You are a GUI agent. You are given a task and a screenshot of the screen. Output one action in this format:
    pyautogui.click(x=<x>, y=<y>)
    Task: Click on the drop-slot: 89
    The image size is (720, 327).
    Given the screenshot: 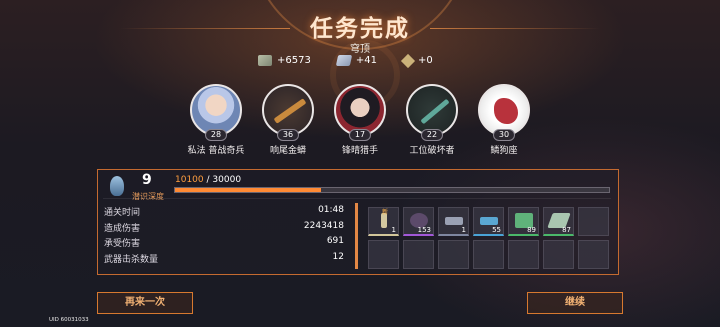 What is the action you would take?
    pyautogui.click(x=523, y=221)
    